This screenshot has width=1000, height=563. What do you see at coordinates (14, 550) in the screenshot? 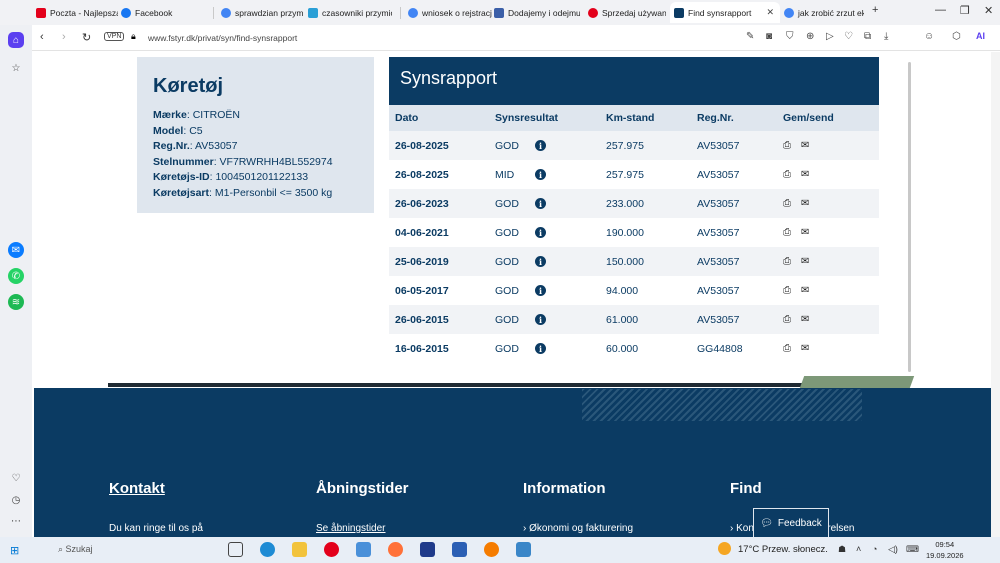
I see `start-icon: ⊞` at bounding box center [14, 550].